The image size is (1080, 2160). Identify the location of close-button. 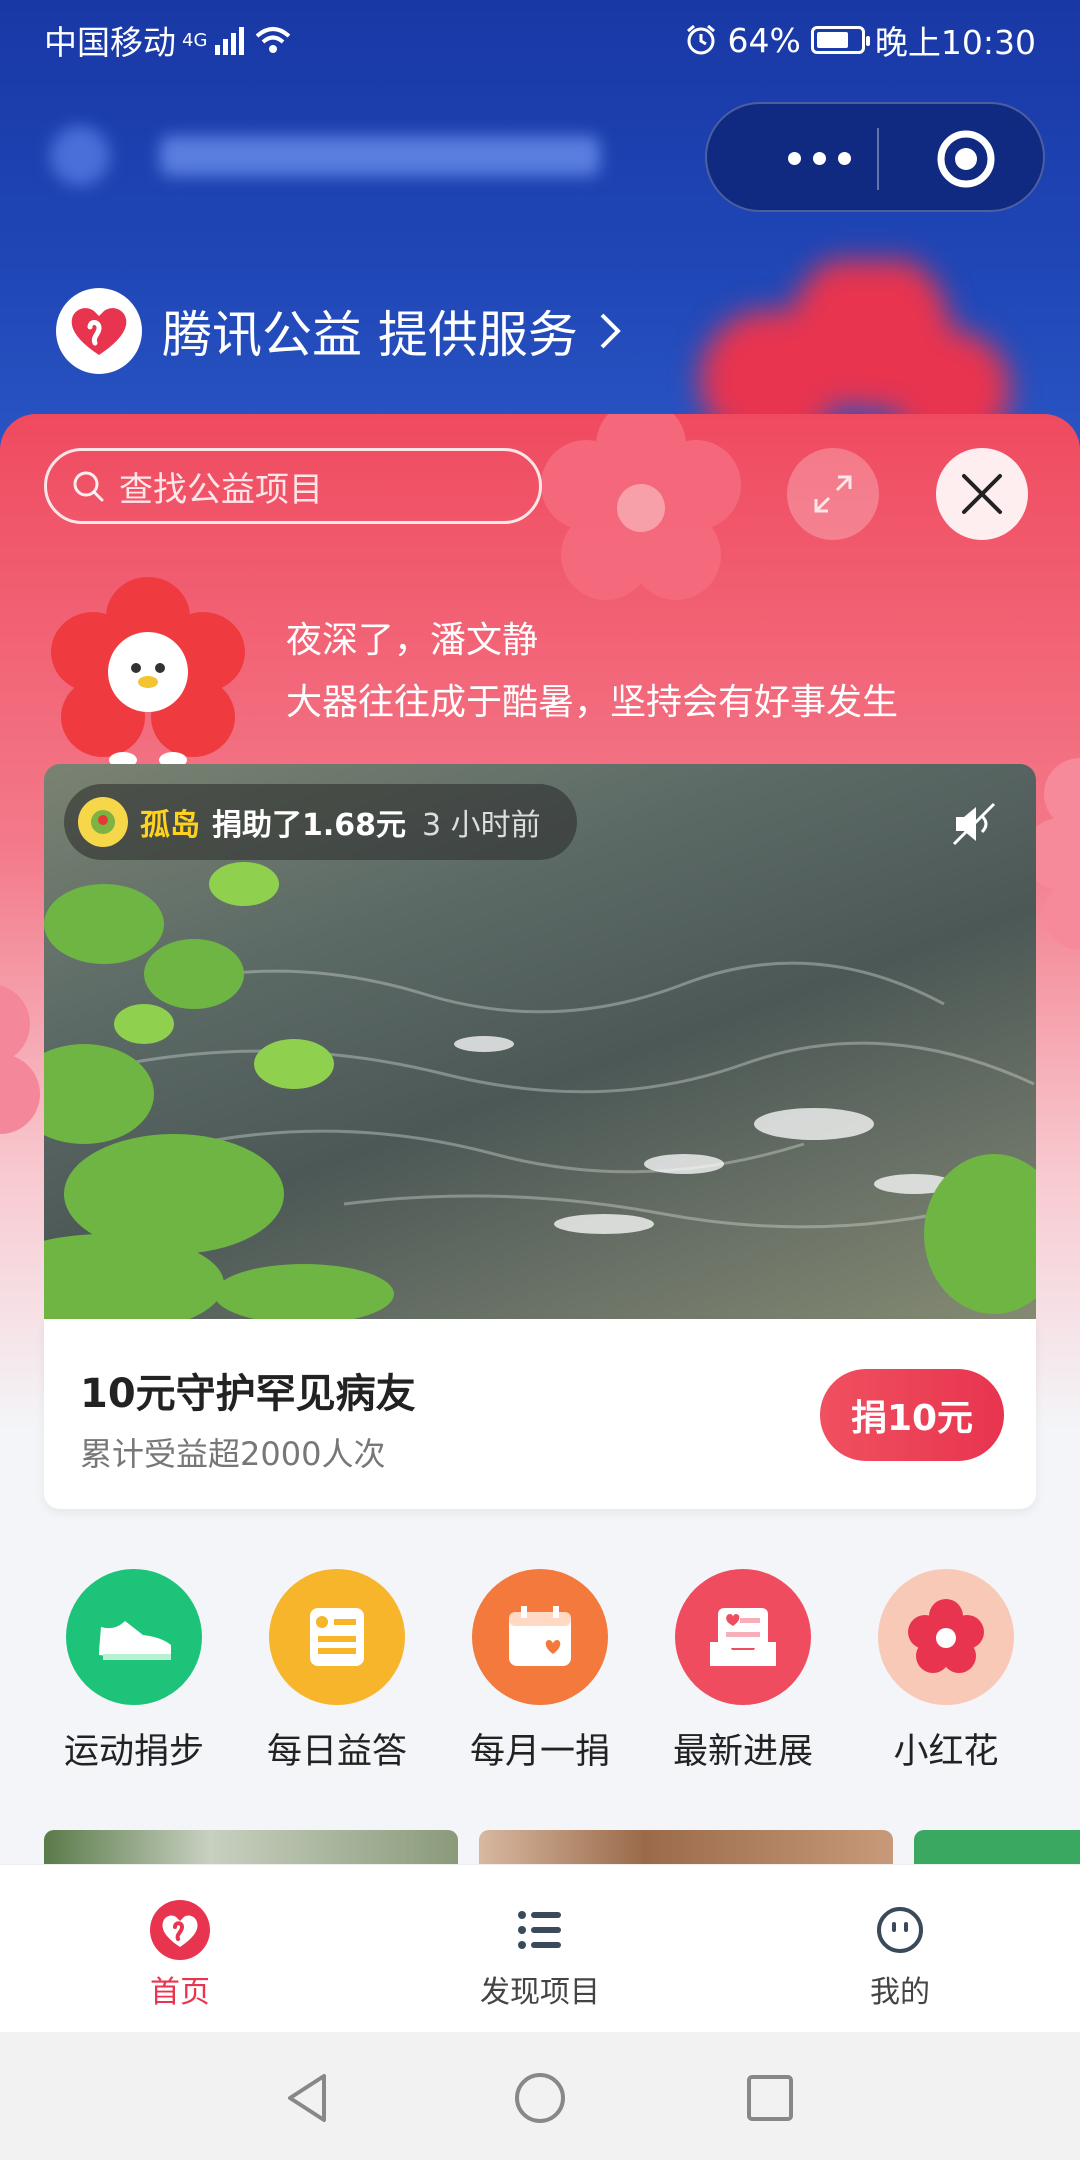
(982, 494).